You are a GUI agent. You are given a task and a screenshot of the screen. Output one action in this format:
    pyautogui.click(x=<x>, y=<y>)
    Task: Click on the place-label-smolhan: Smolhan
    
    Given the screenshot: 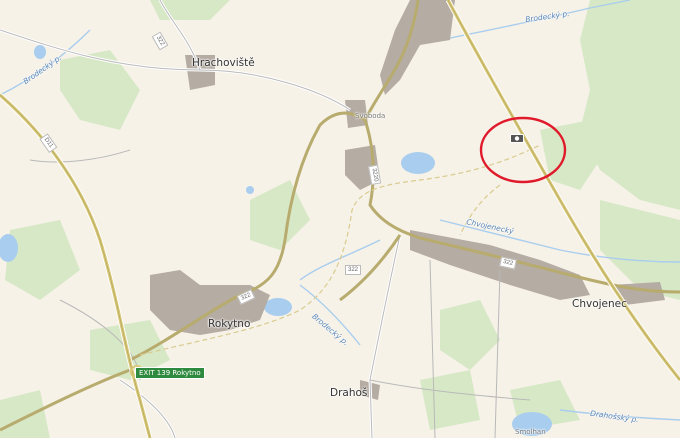 What is the action you would take?
    pyautogui.click(x=530, y=432)
    